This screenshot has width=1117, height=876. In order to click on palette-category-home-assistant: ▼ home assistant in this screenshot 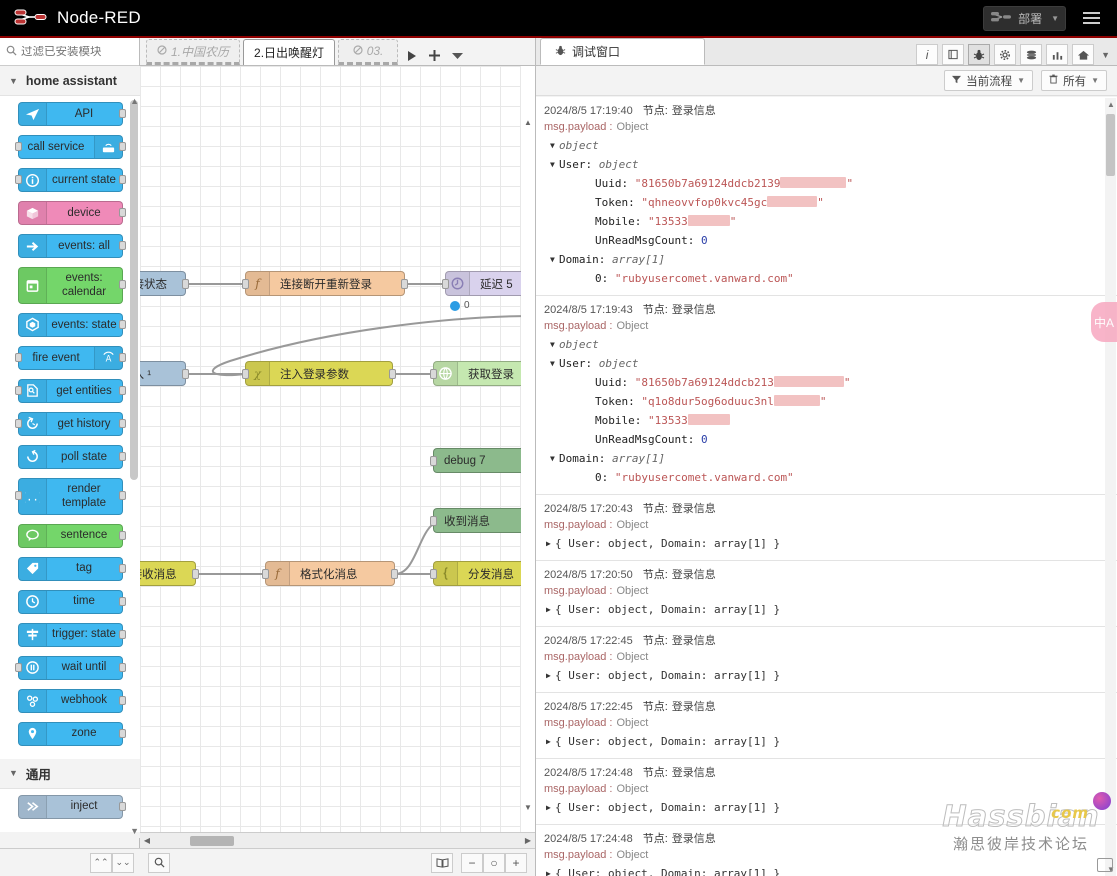, I will do `click(70, 81)`.